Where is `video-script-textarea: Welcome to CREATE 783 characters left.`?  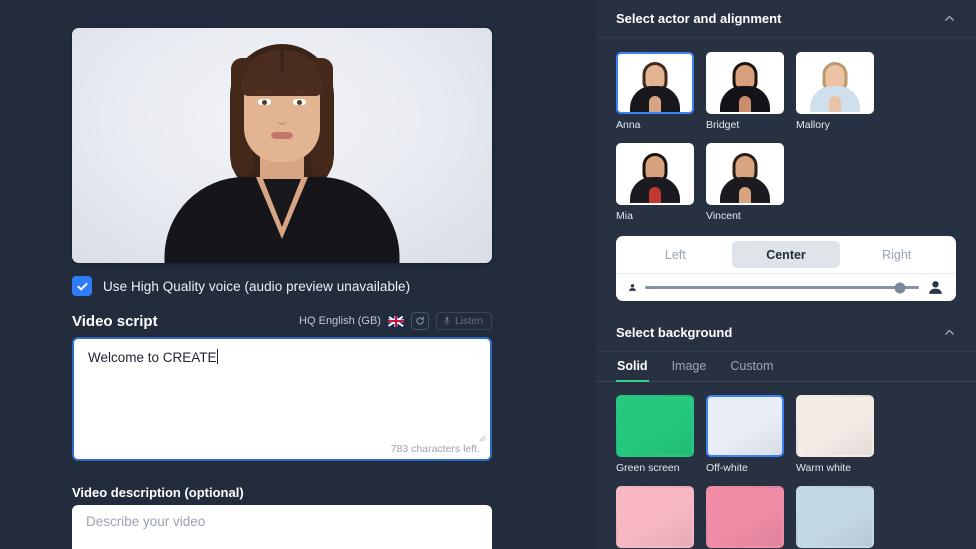
video-script-textarea: Welcome to CREATE 783 characters left. is located at coordinates (282, 399).